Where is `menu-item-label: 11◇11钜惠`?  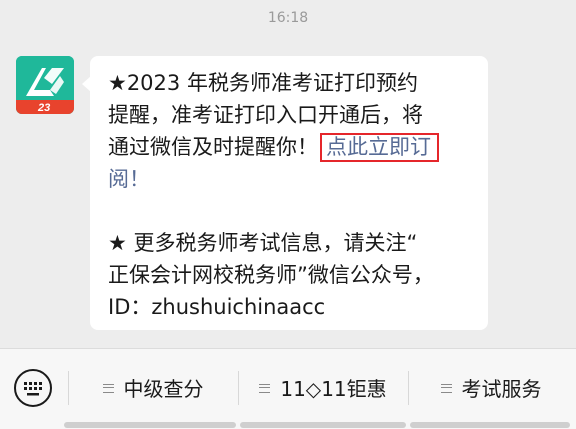
menu-item-label: 11◇11钜惠 is located at coordinates (333, 389).